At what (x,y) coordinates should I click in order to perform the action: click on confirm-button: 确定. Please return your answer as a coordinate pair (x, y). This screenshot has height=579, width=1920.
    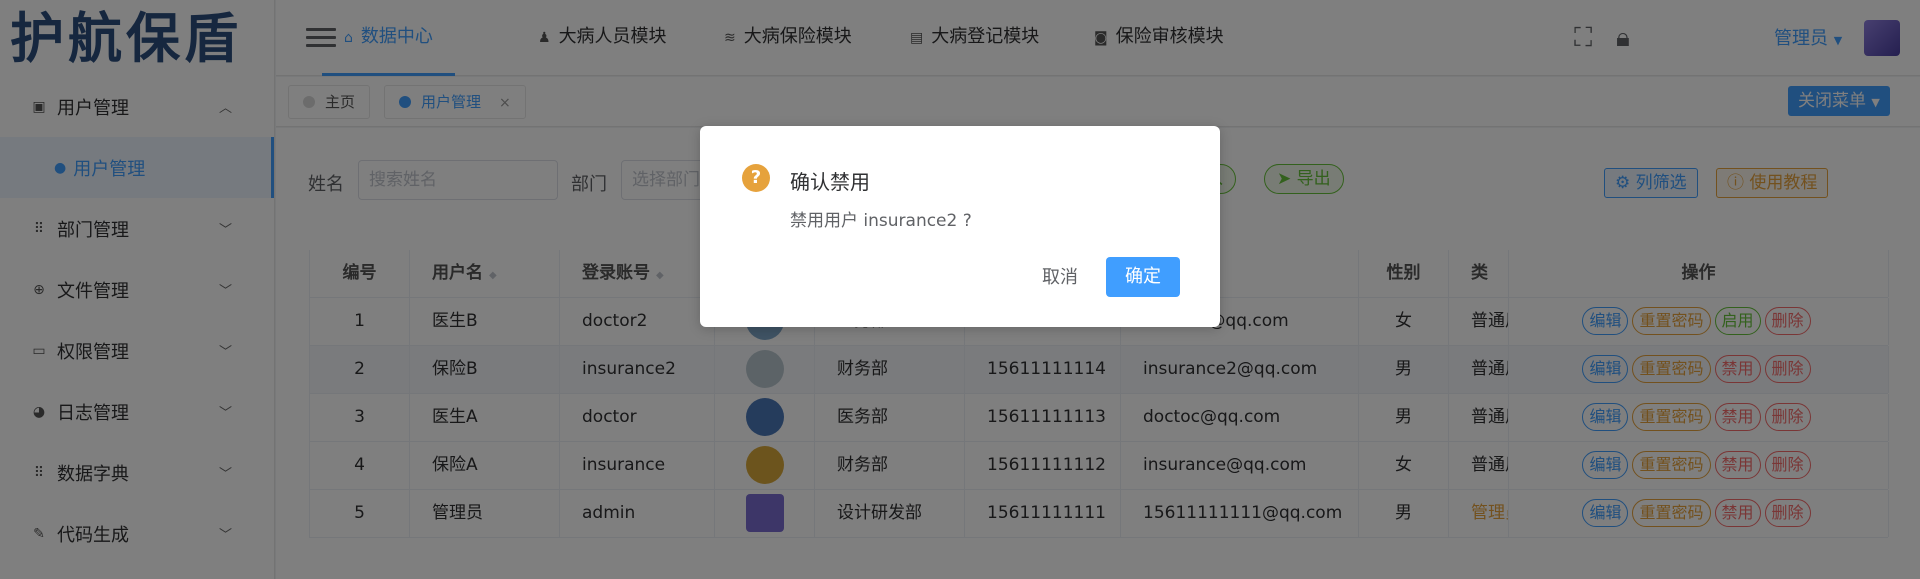
    Looking at the image, I should click on (1143, 277).